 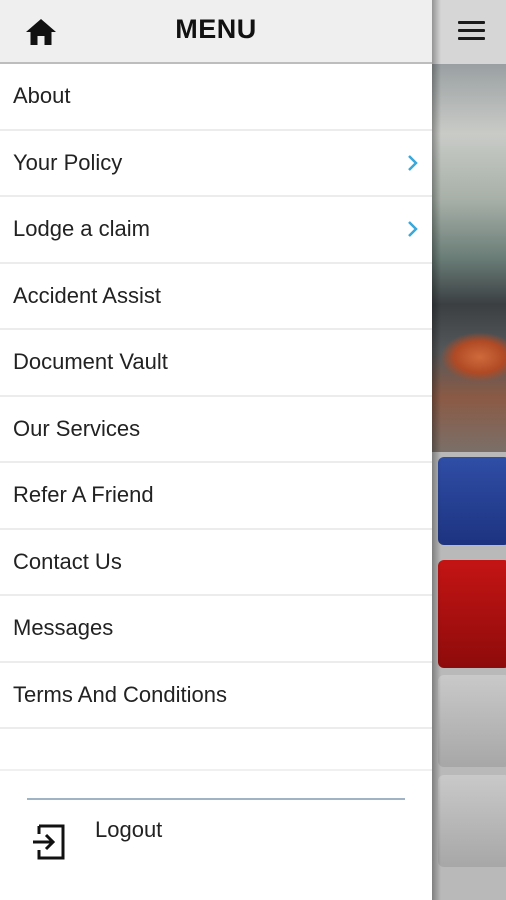 I want to click on menu-end-divider, so click(x=216, y=770).